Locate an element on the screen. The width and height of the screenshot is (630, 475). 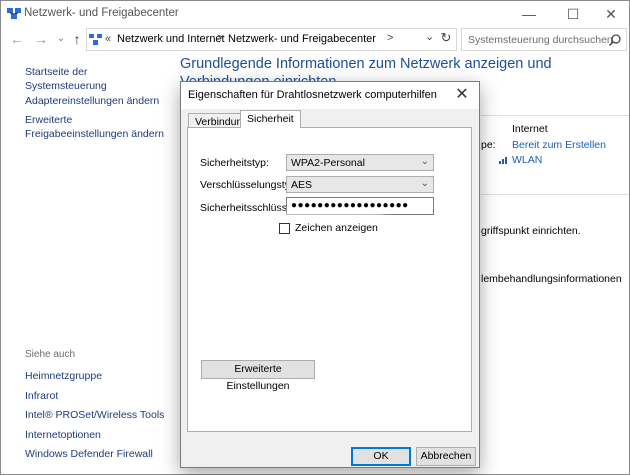
maximize-button: ☐ is located at coordinates (573, 14).